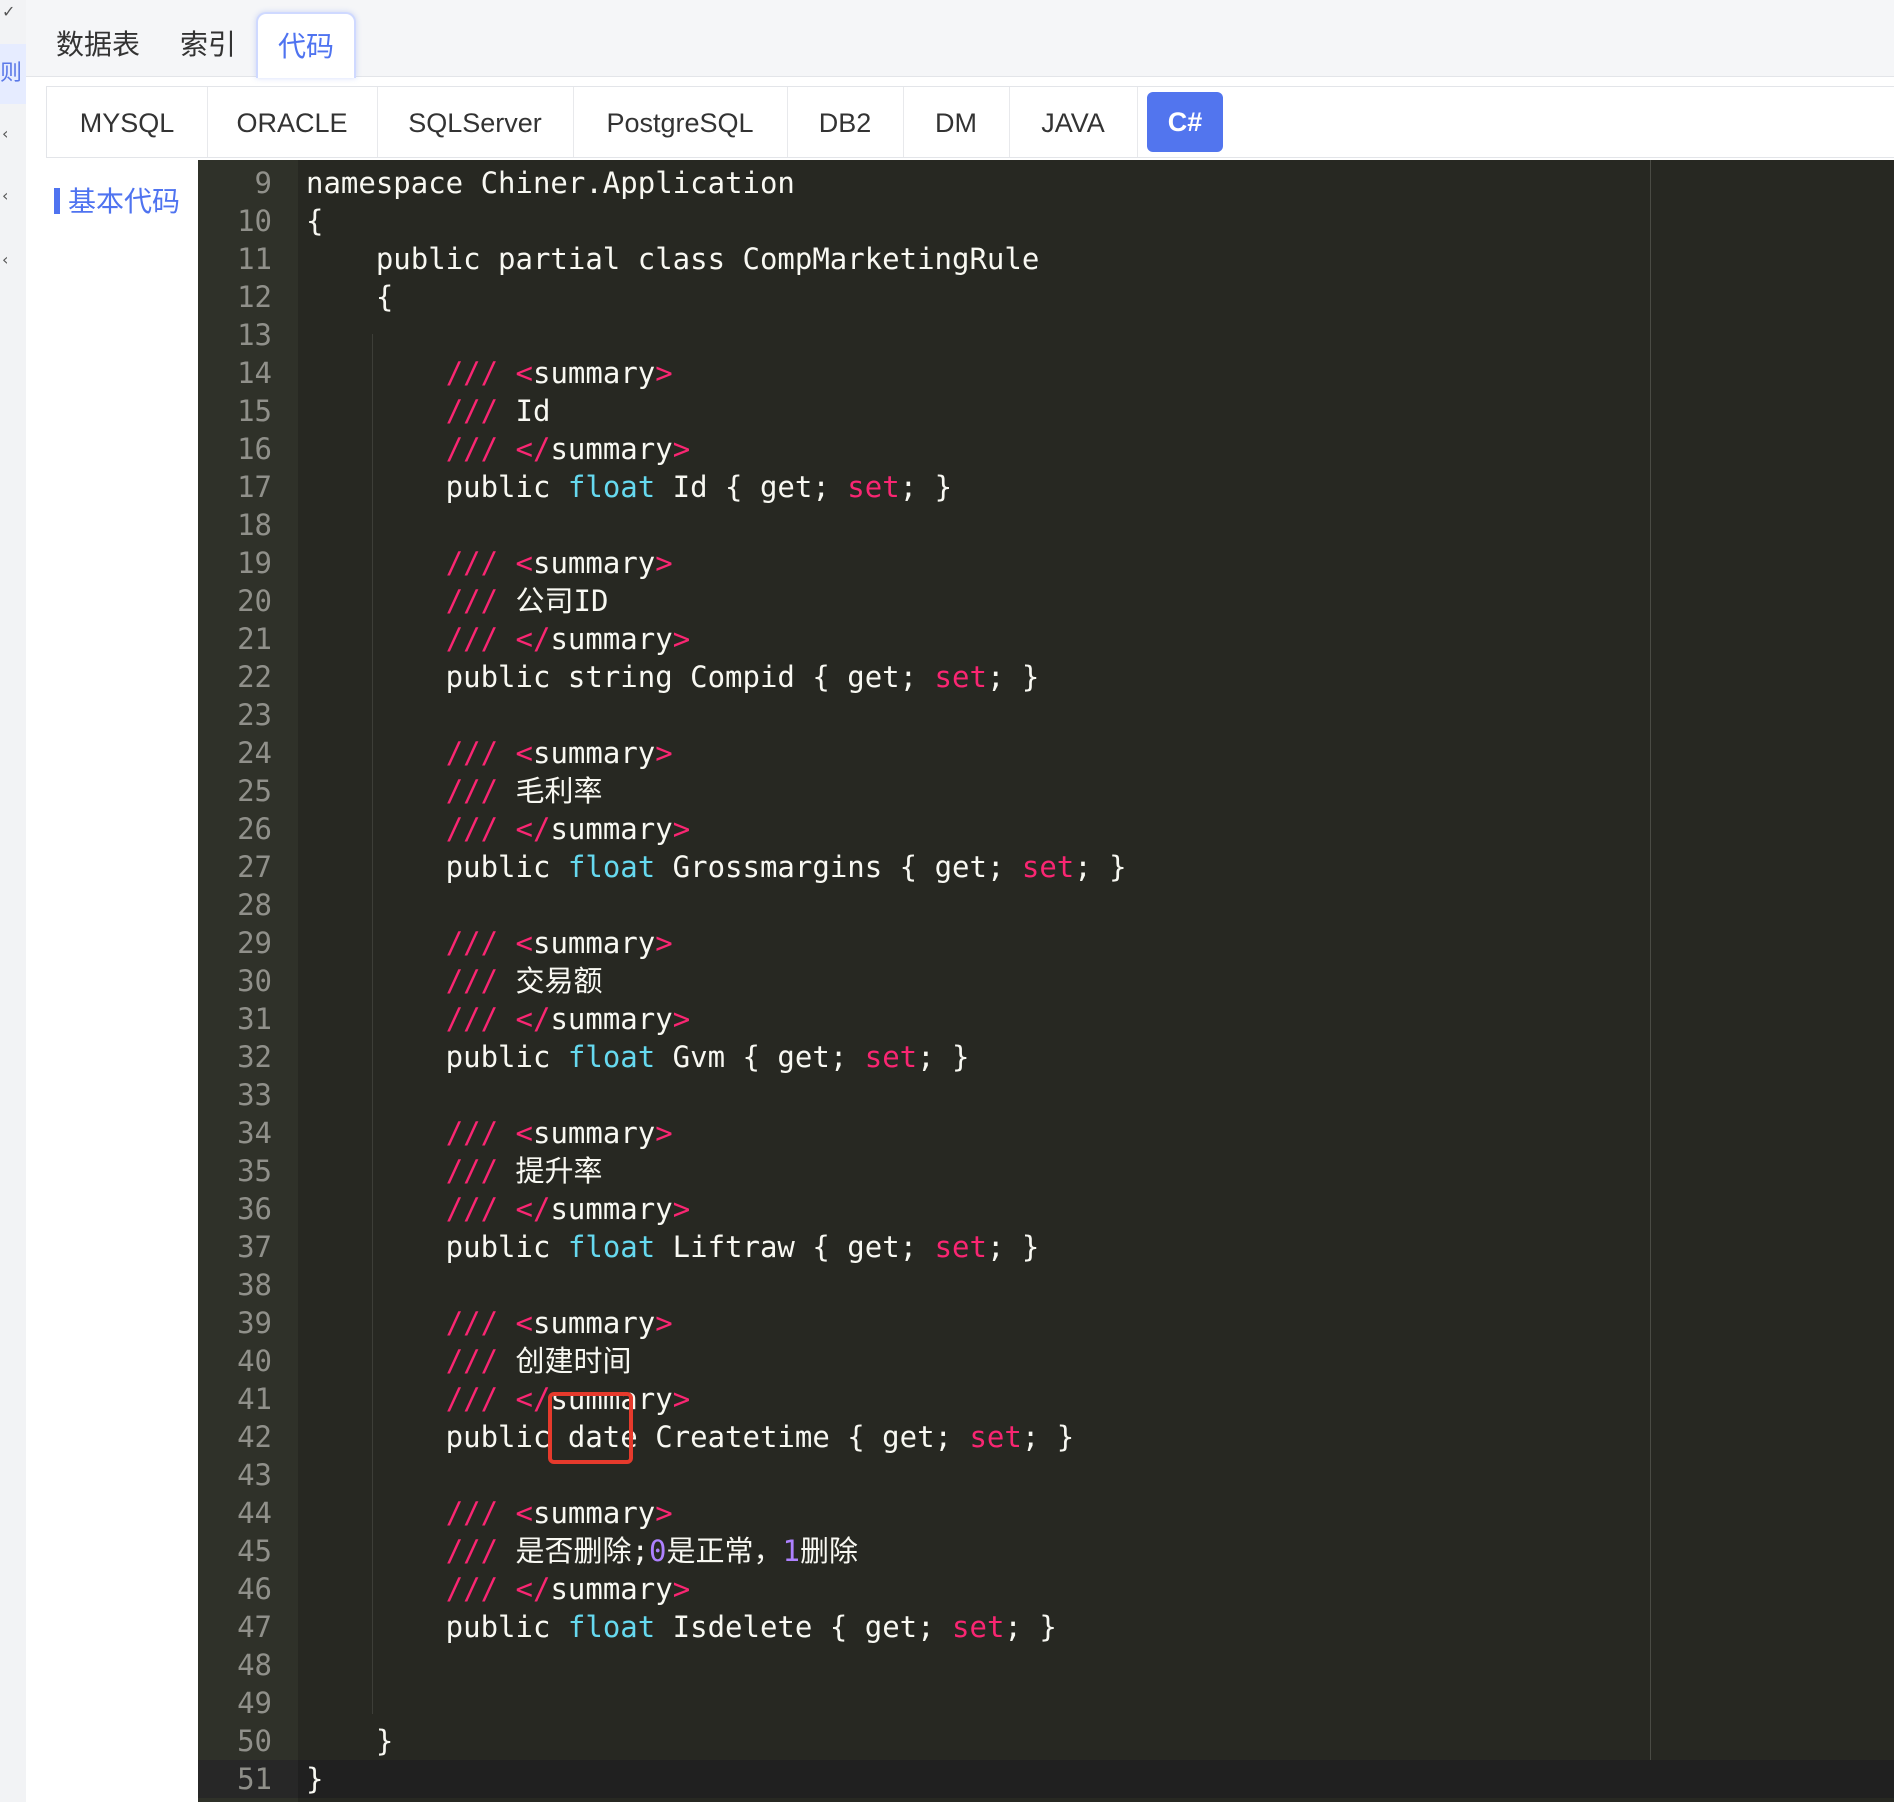 This screenshot has height=1802, width=1894. What do you see at coordinates (254, 373) in the screenshot?
I see `line-number: 14` at bounding box center [254, 373].